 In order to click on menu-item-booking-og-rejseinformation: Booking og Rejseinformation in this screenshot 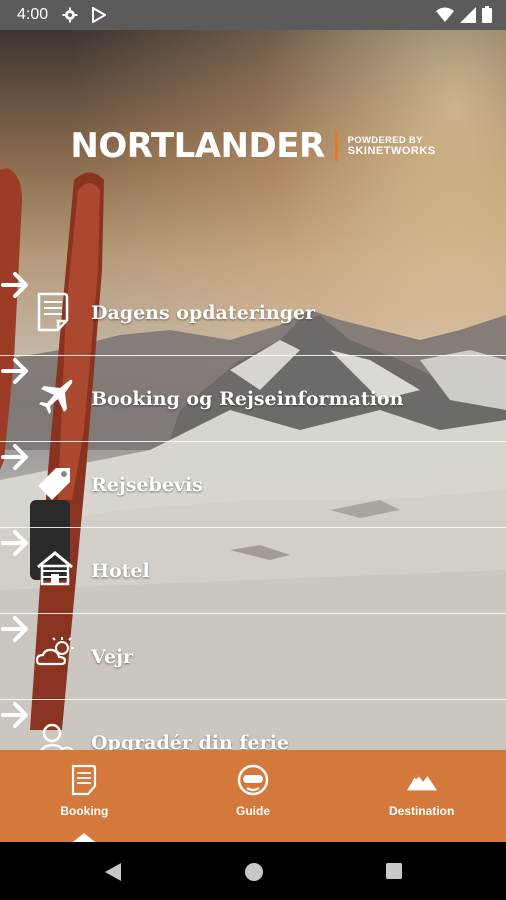, I will do `click(253, 399)`.